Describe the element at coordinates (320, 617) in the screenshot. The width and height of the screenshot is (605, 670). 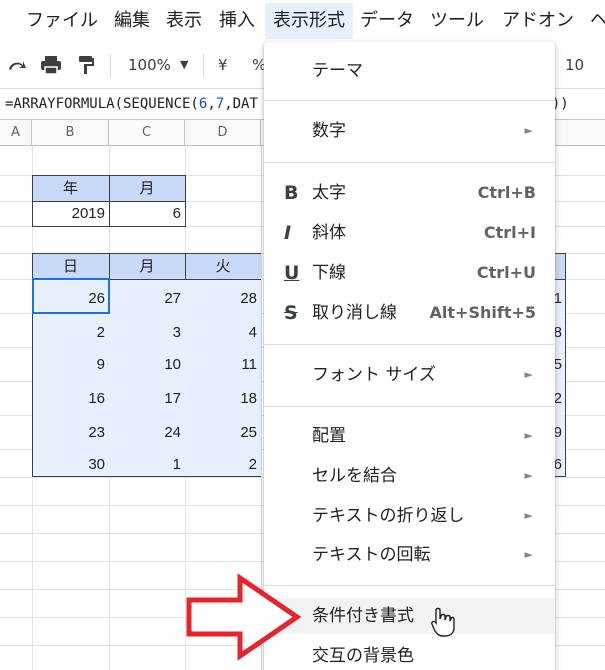
I see `annotation-overlay` at that location.